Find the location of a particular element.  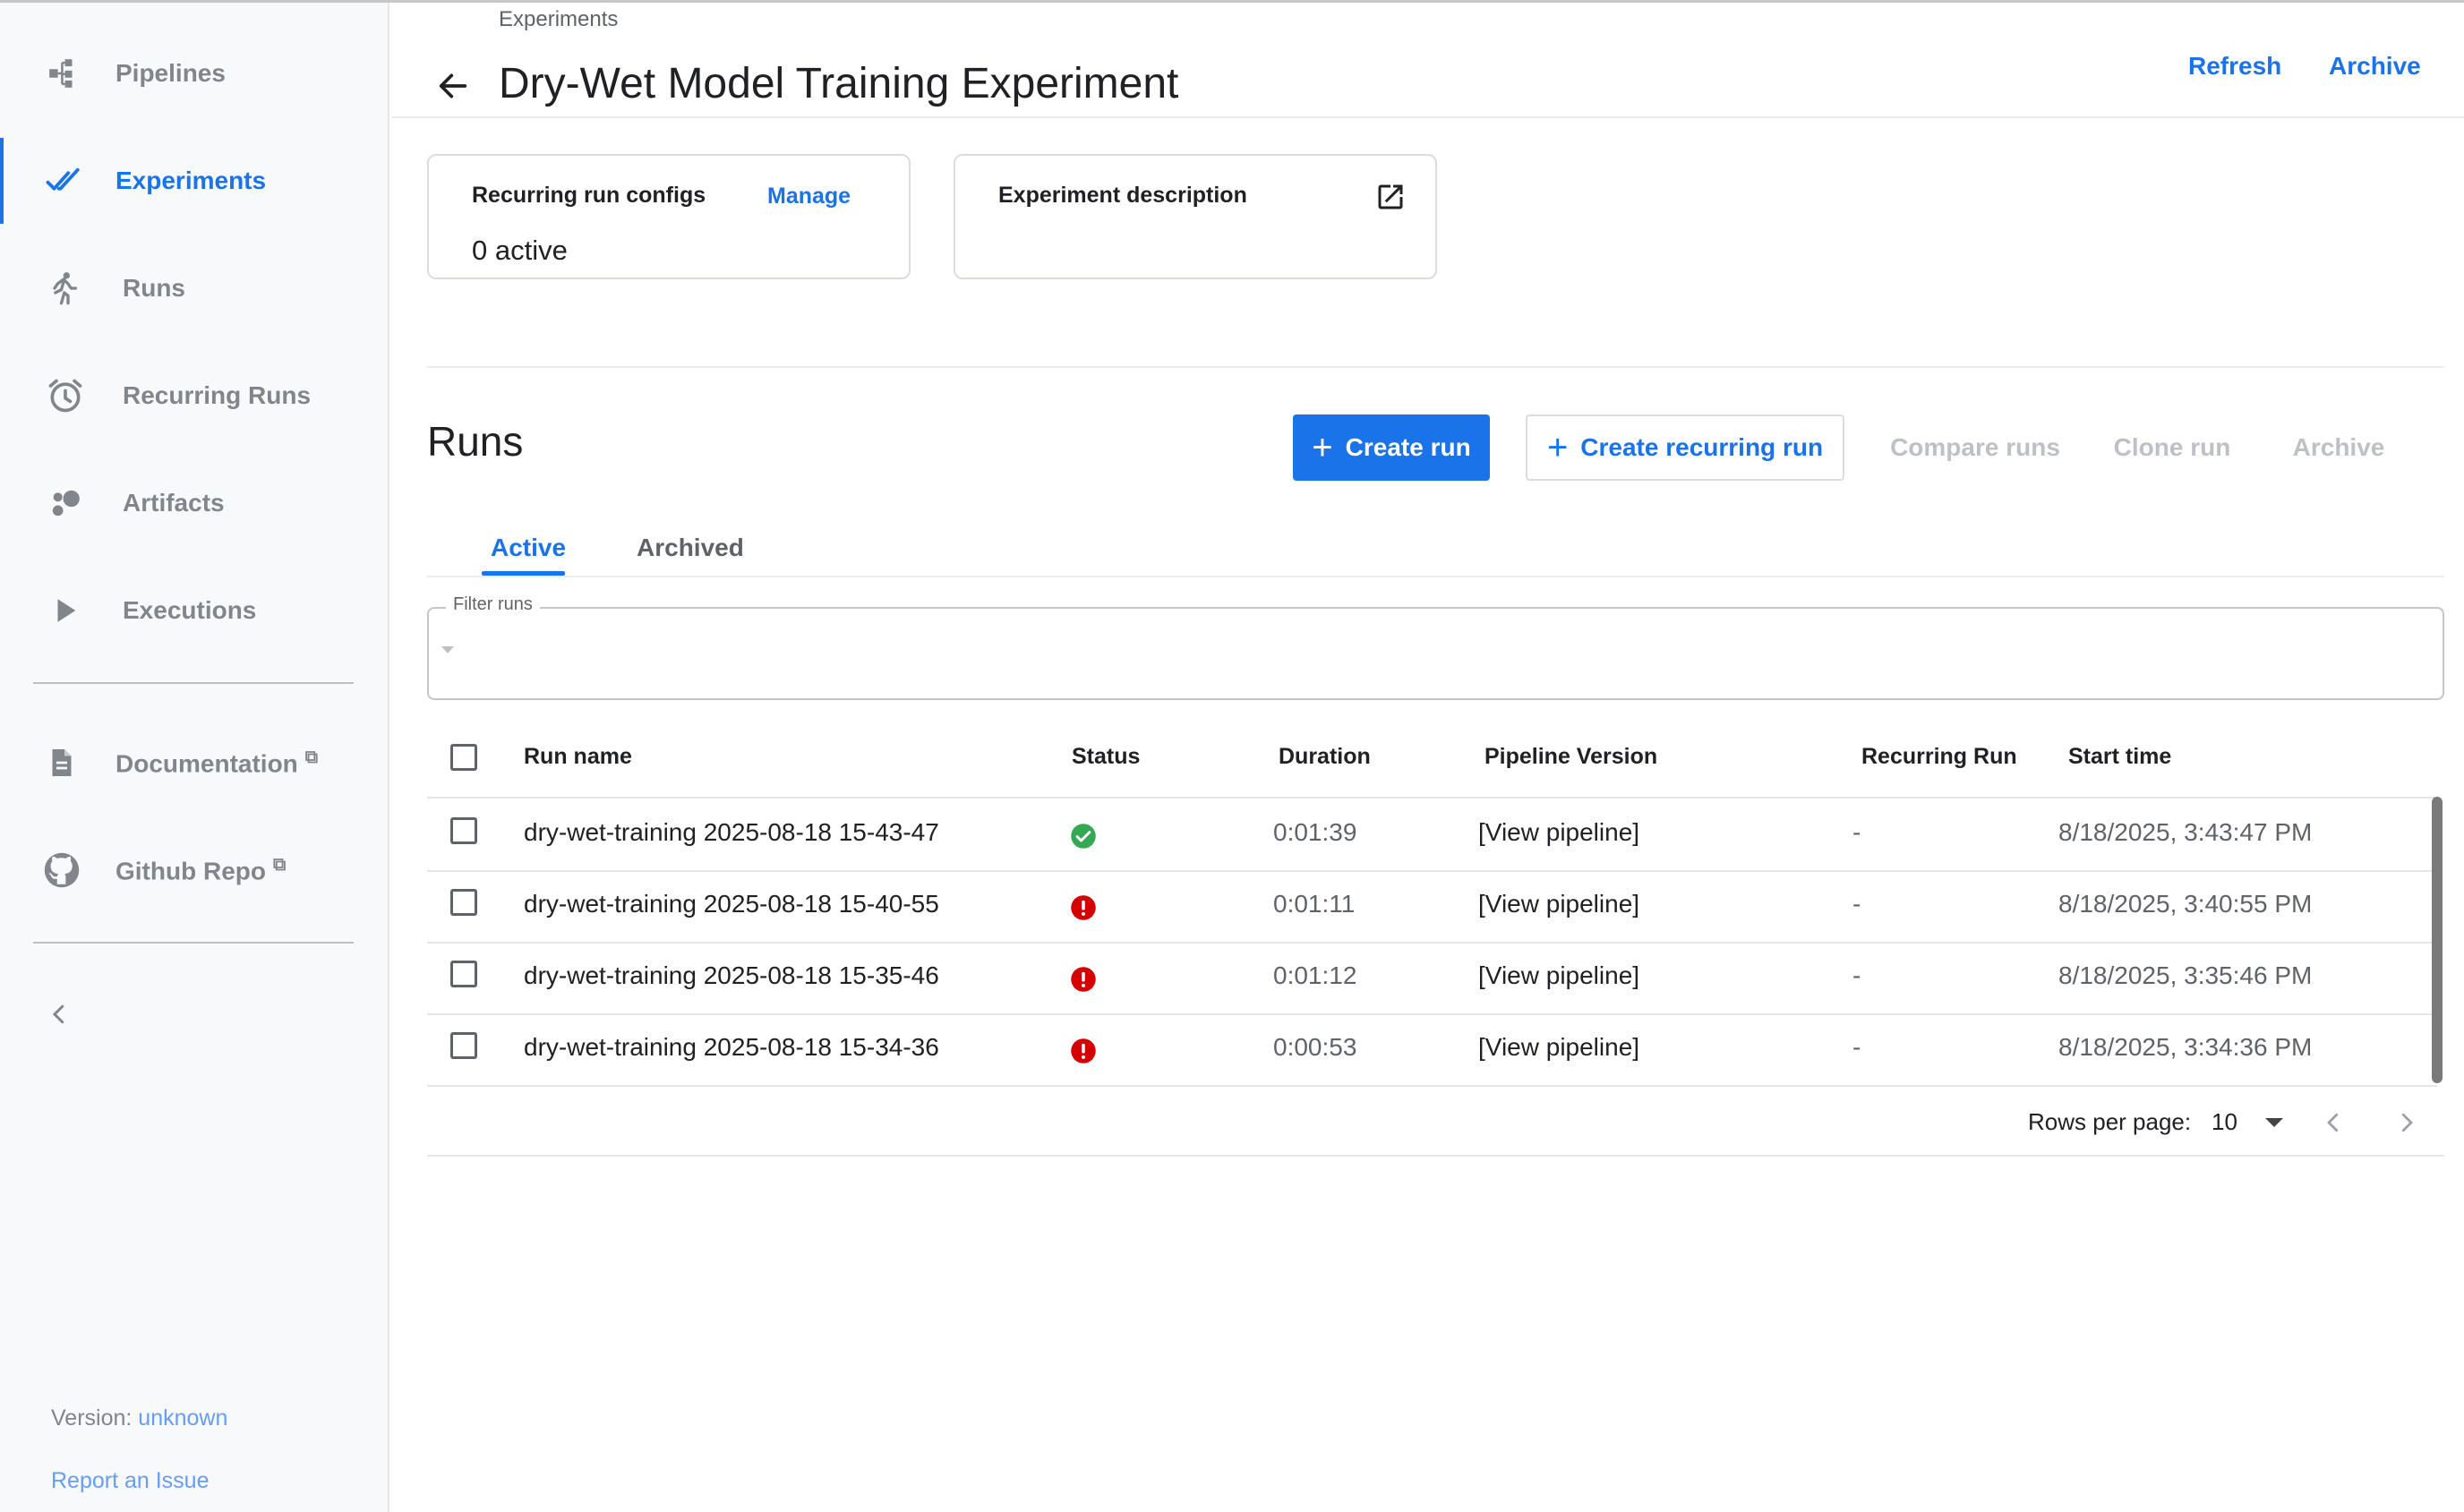

clone-run-button: Clone run is located at coordinates (2172, 447).